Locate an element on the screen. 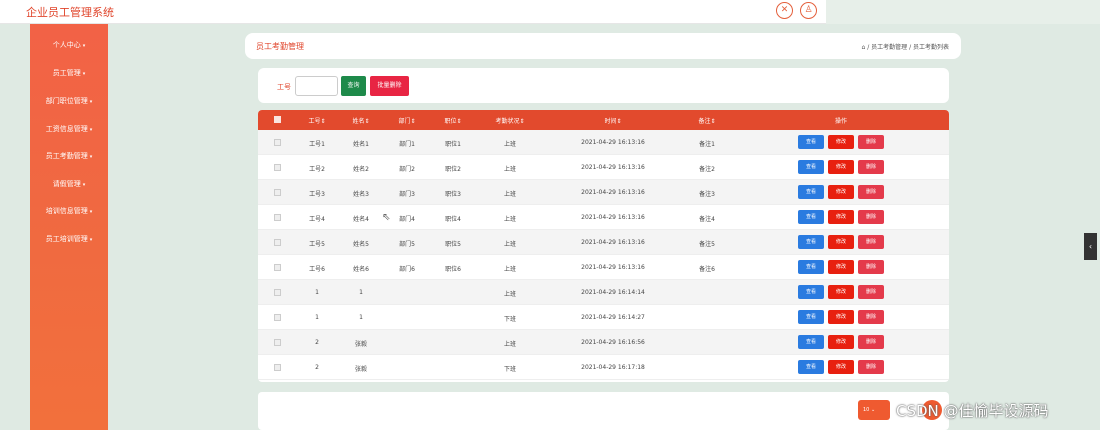 Image resolution: width=1100 pixels, height=430 pixels. cell-name: 1 is located at coordinates (361, 292).